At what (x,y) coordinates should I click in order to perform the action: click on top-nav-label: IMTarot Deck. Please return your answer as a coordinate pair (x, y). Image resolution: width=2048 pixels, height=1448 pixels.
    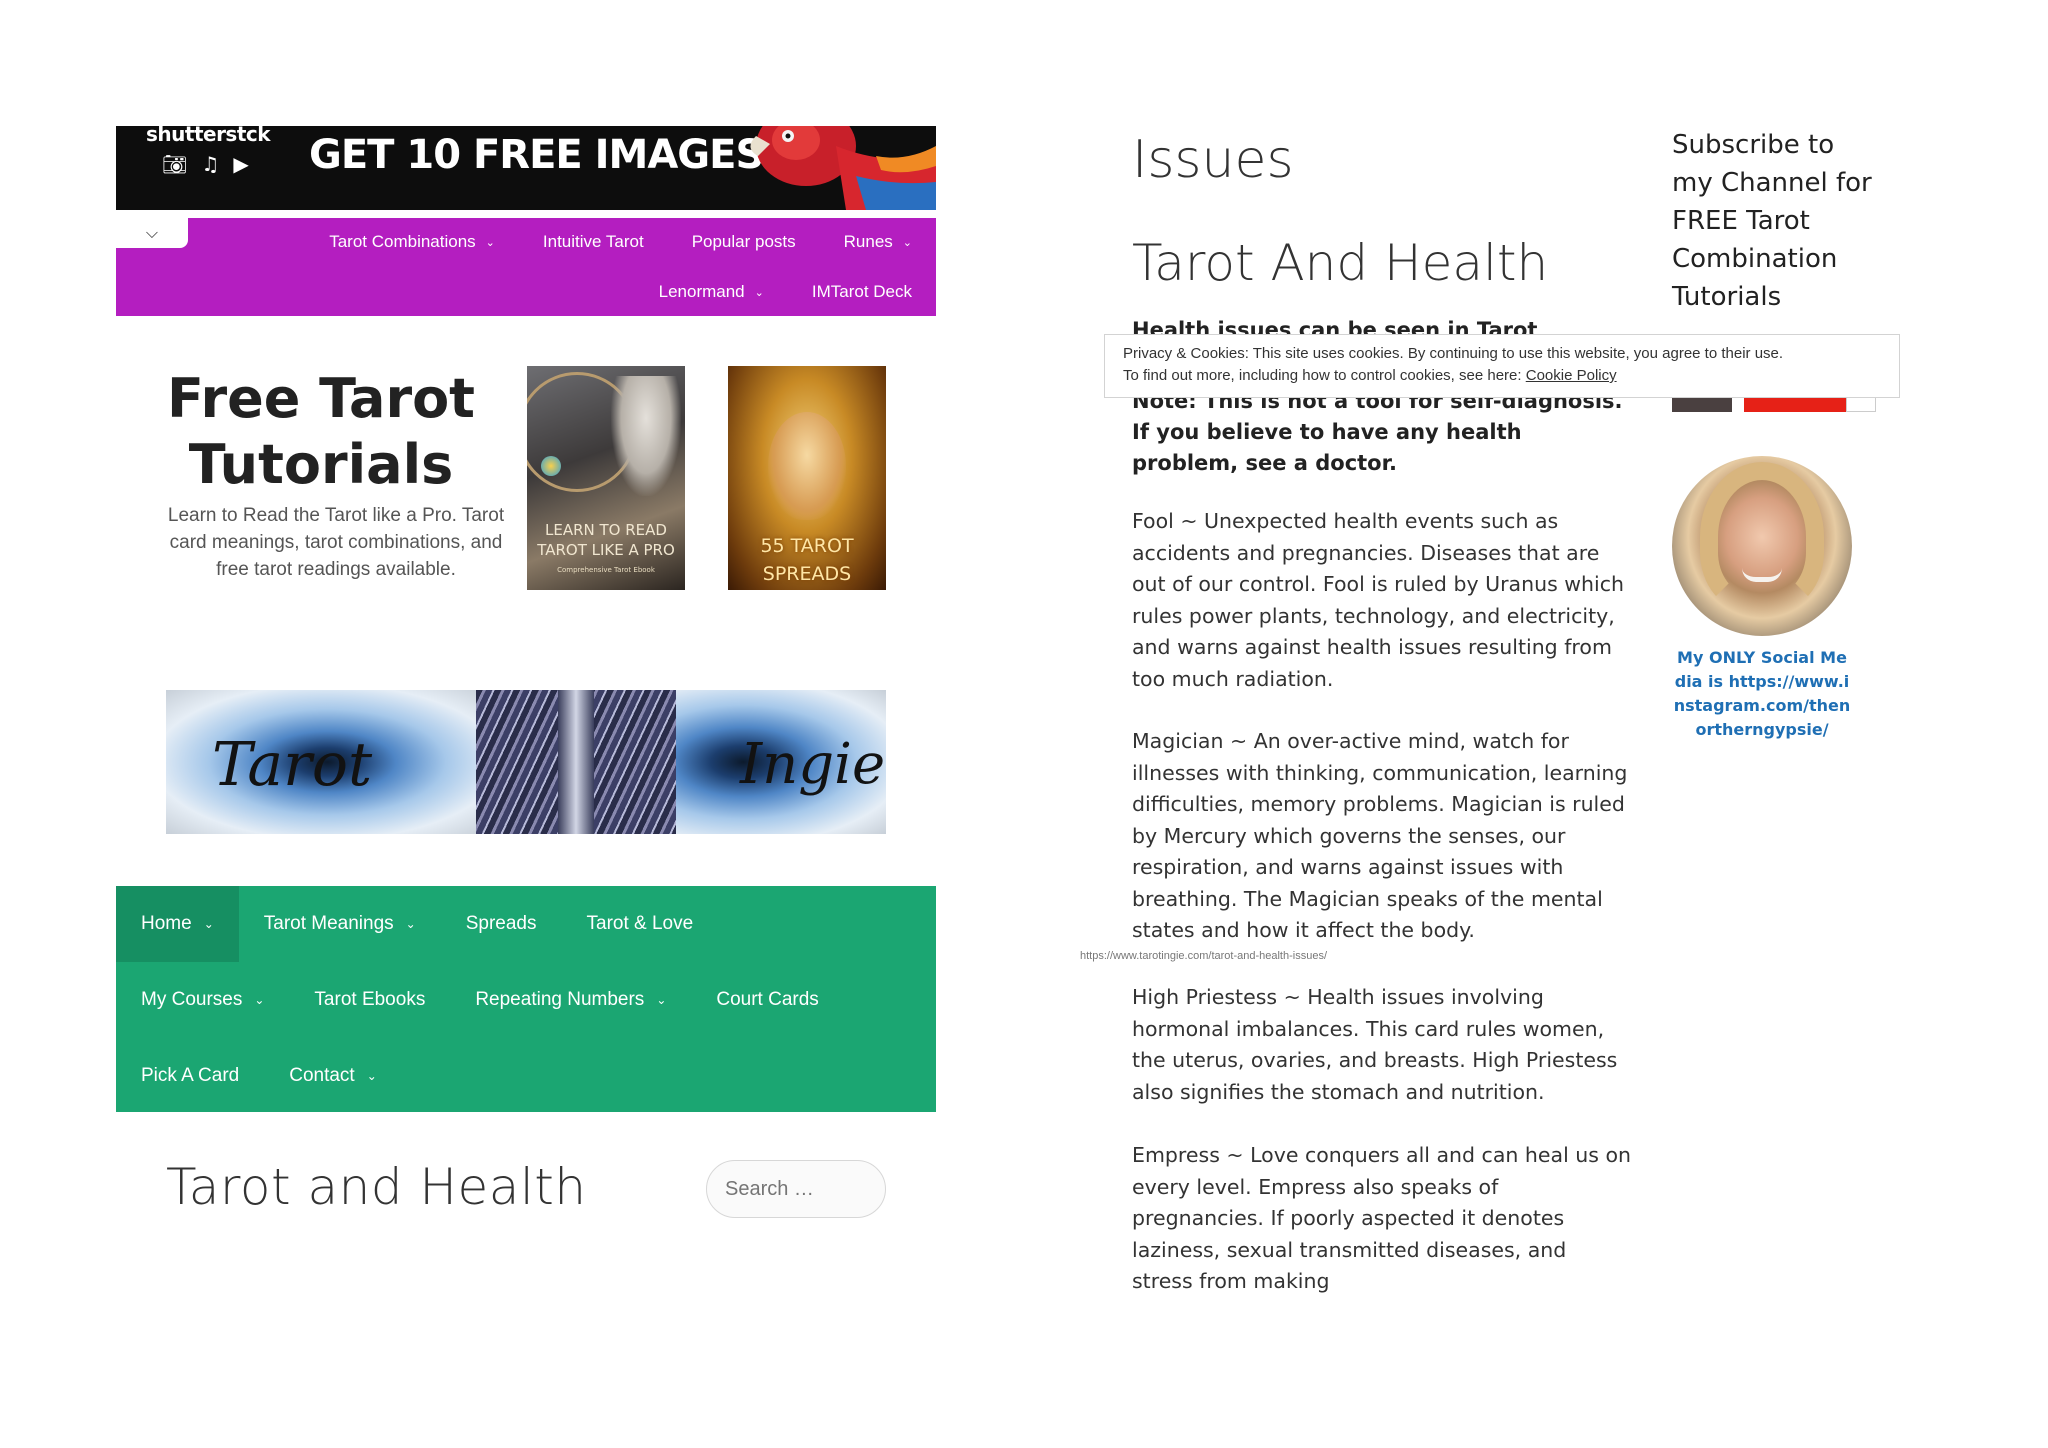
    Looking at the image, I should click on (861, 291).